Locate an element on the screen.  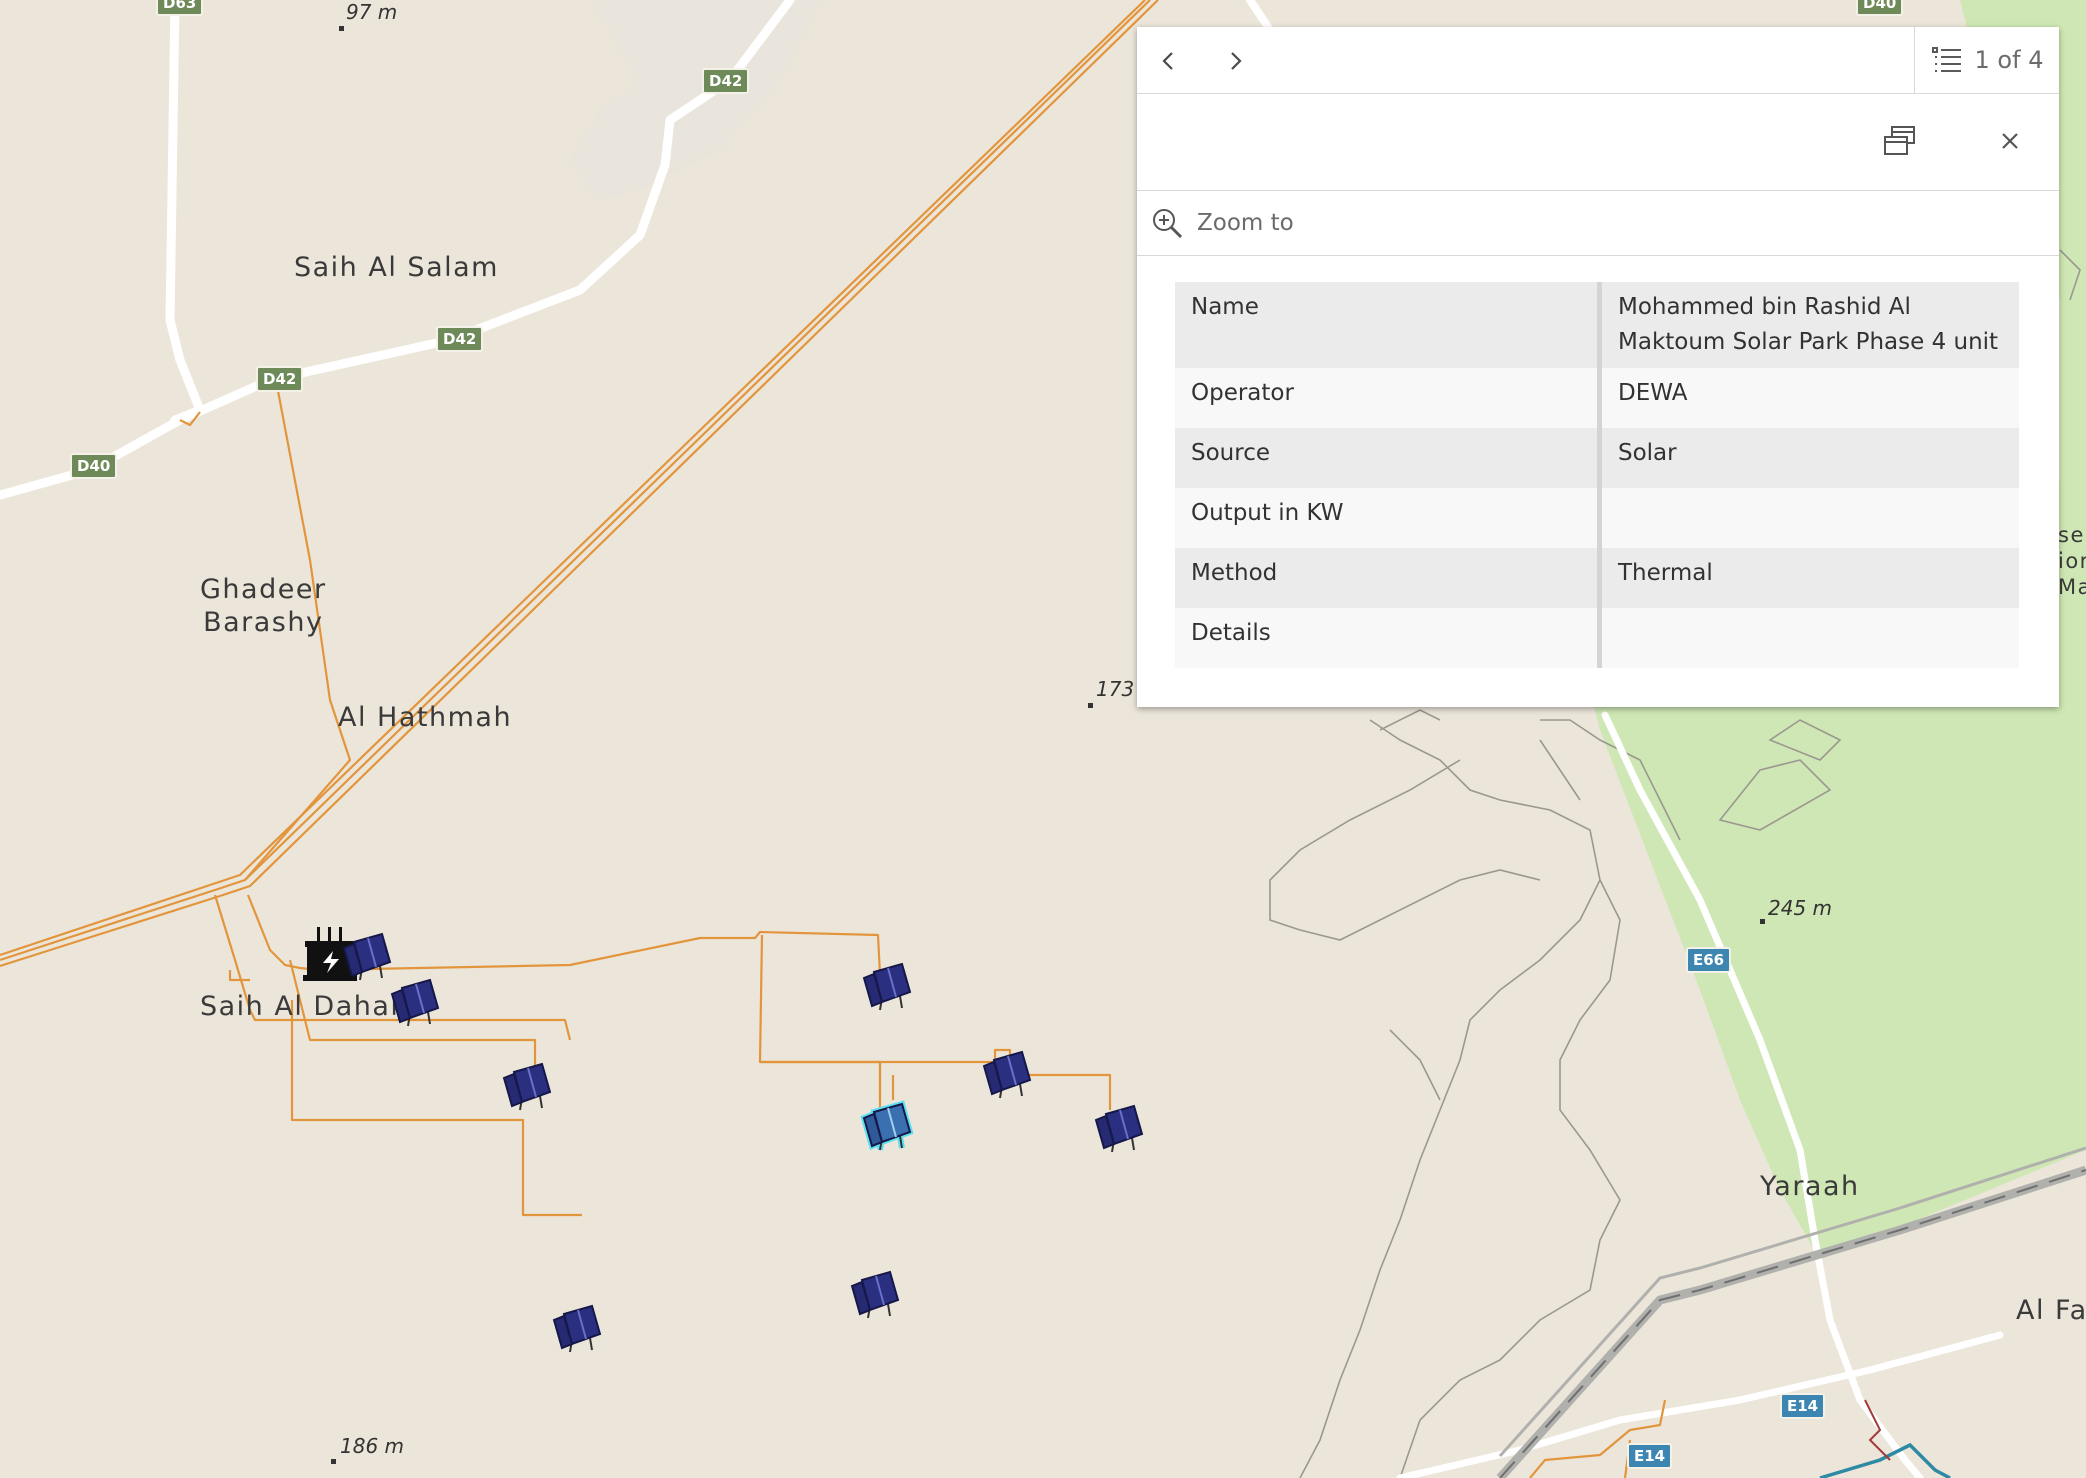
elevation-label: 245 m is located at coordinates (1800, 908).